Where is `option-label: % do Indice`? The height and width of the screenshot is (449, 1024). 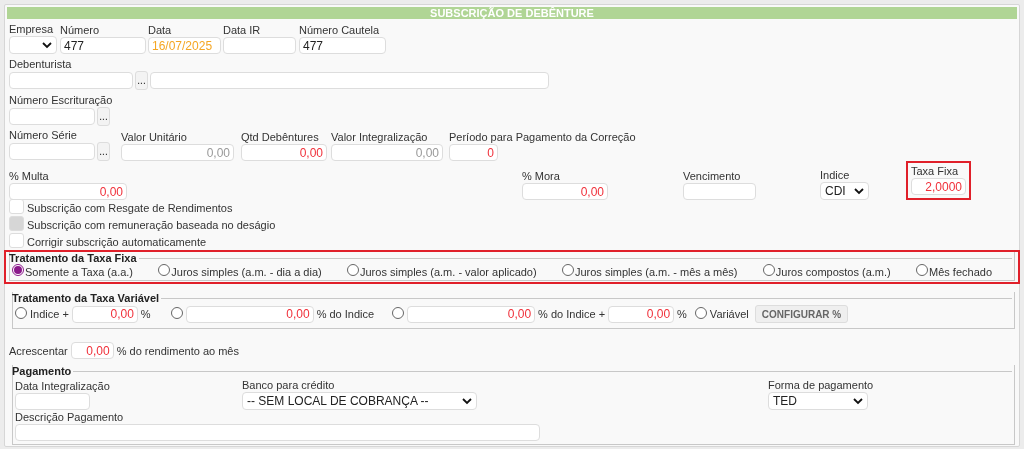 option-label: % do Indice is located at coordinates (345, 314).